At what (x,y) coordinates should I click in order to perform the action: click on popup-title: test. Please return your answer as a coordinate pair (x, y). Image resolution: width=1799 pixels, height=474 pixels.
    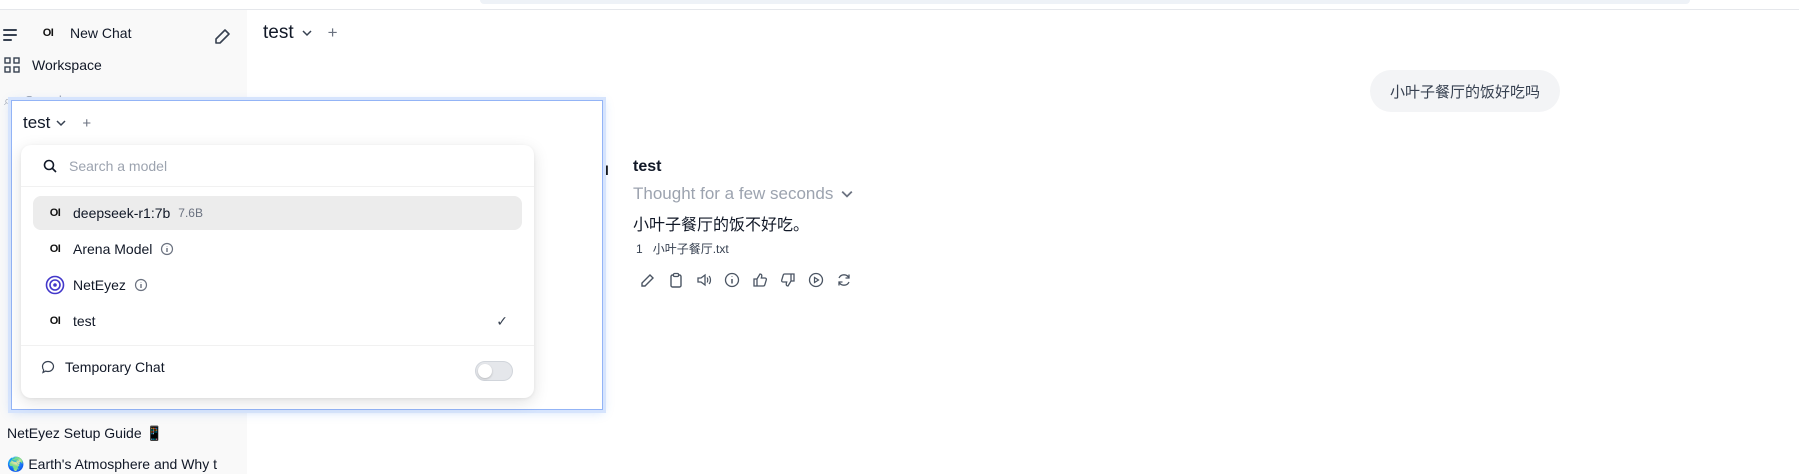
    Looking at the image, I should click on (37, 122).